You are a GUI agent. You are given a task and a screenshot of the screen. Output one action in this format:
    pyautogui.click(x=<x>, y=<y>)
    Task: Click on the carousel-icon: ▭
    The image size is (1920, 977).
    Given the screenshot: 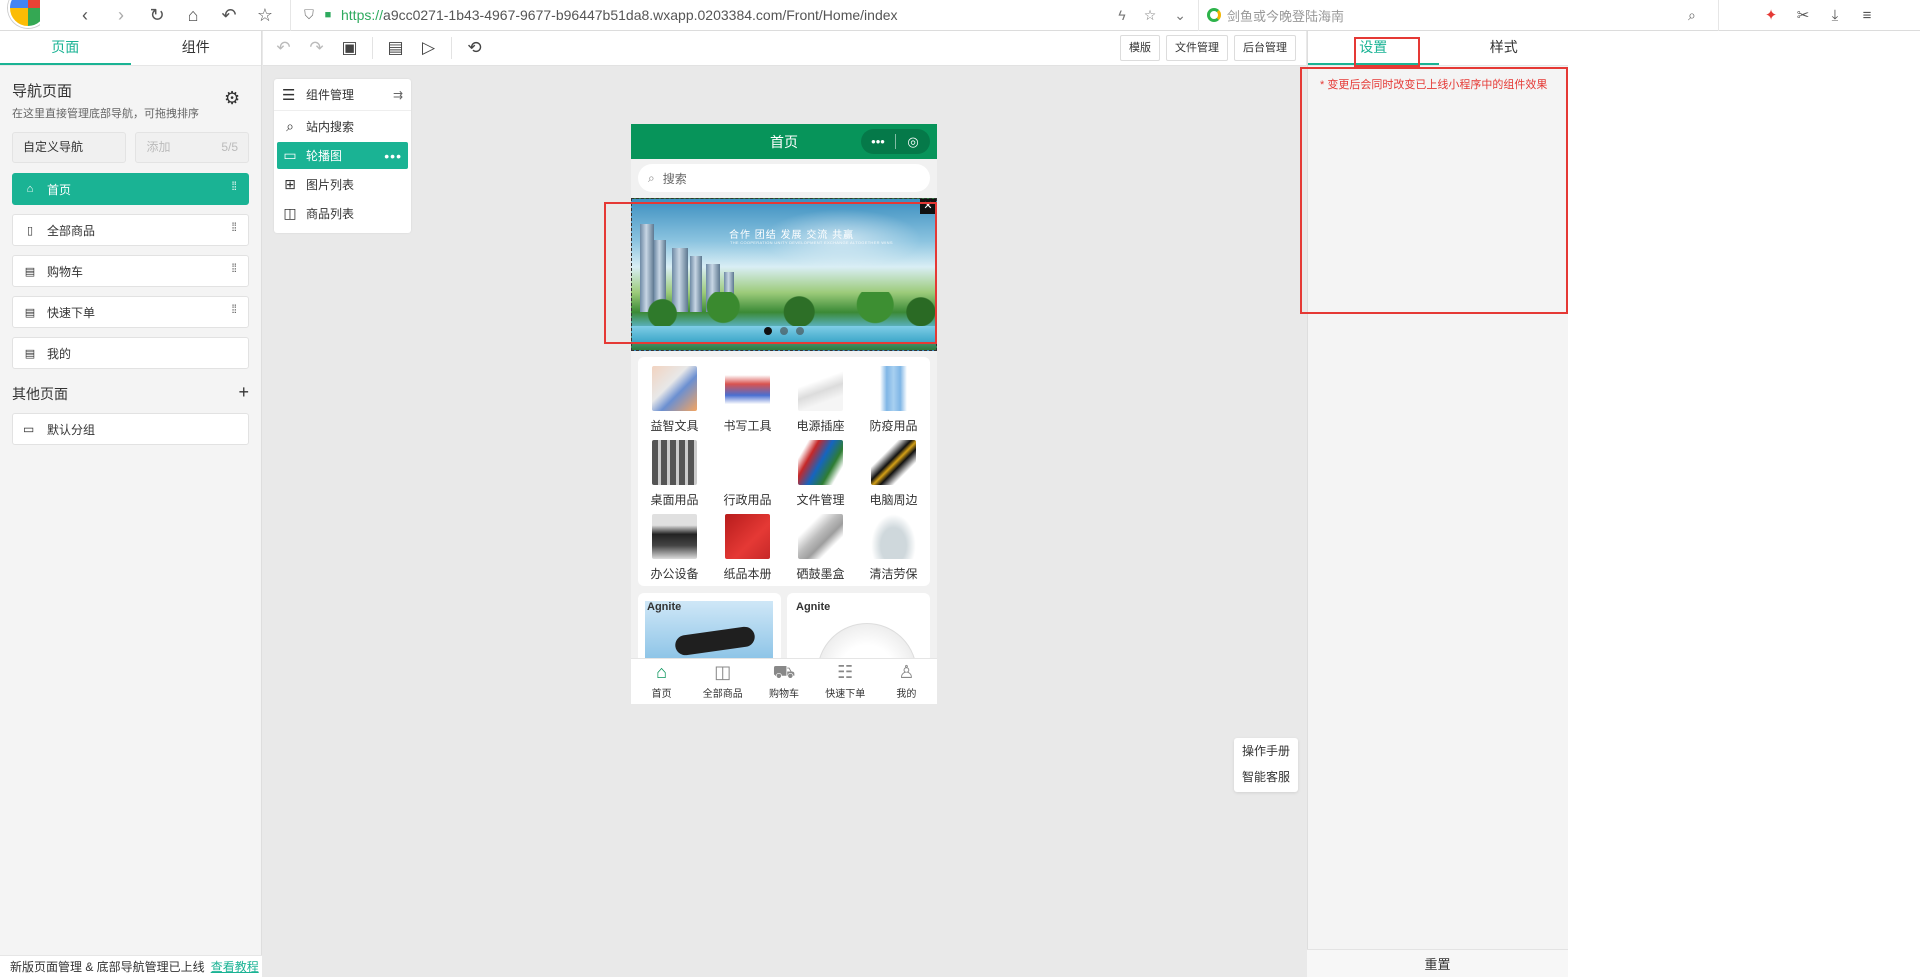 What is the action you would take?
    pyautogui.click(x=290, y=155)
    